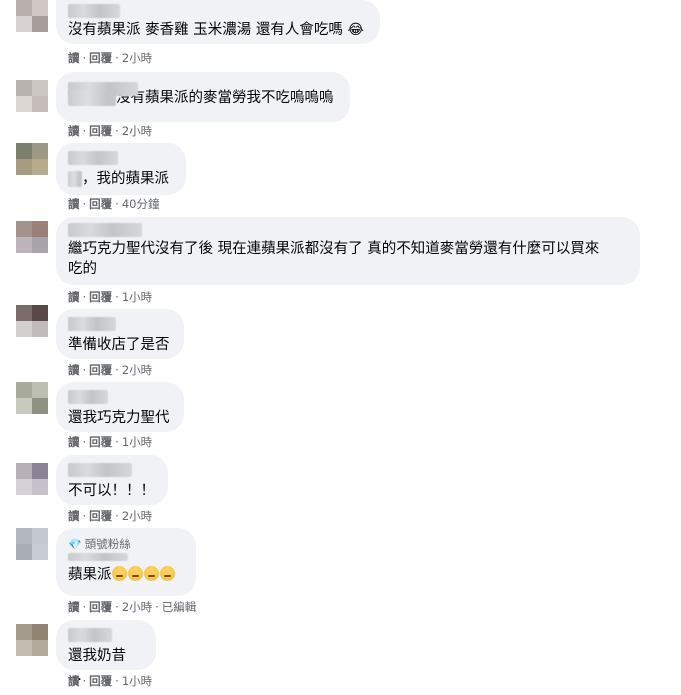 This screenshot has width=681, height=695. I want to click on comment-text: 蘋果派, so click(126, 575).